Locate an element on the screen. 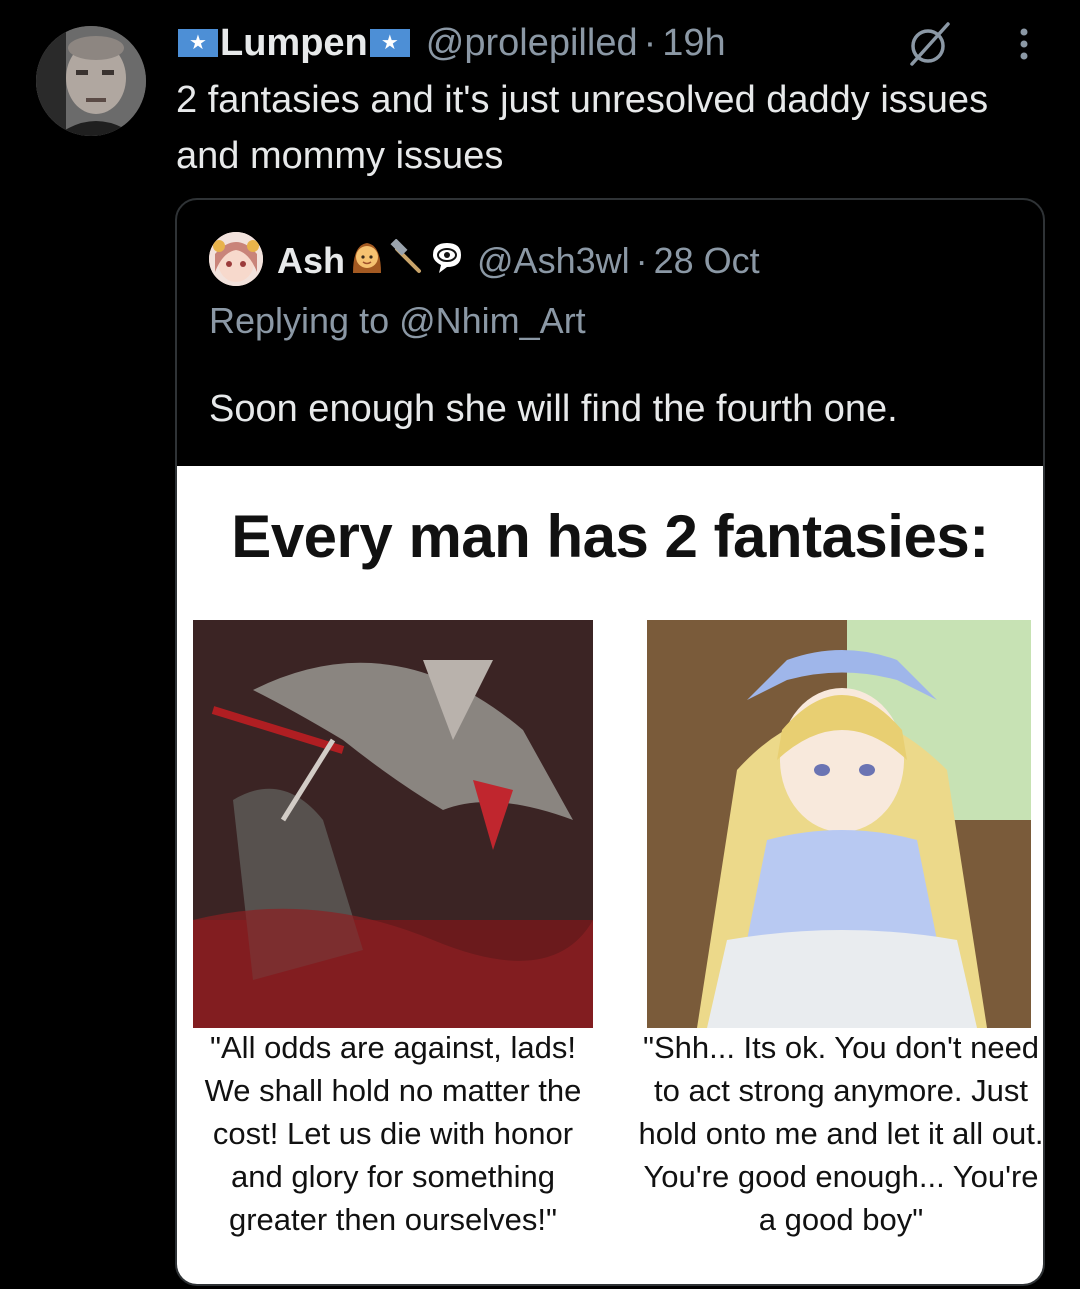  replying-to-line: Replying to @Nhim_Art is located at coordinates (397, 321).